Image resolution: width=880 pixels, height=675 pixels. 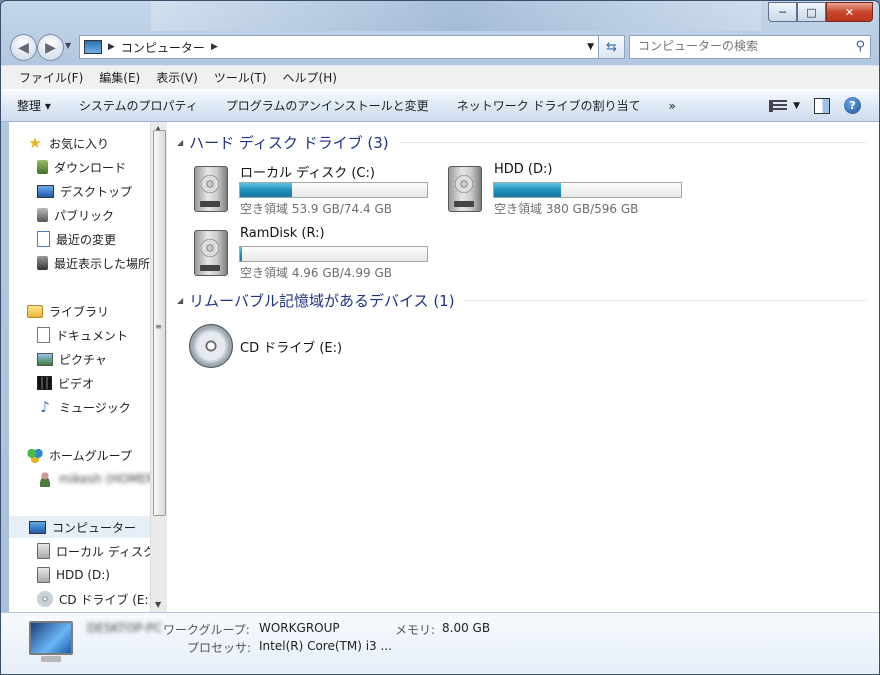 I want to click on command-bar-right: ▼ ?, so click(x=815, y=105).